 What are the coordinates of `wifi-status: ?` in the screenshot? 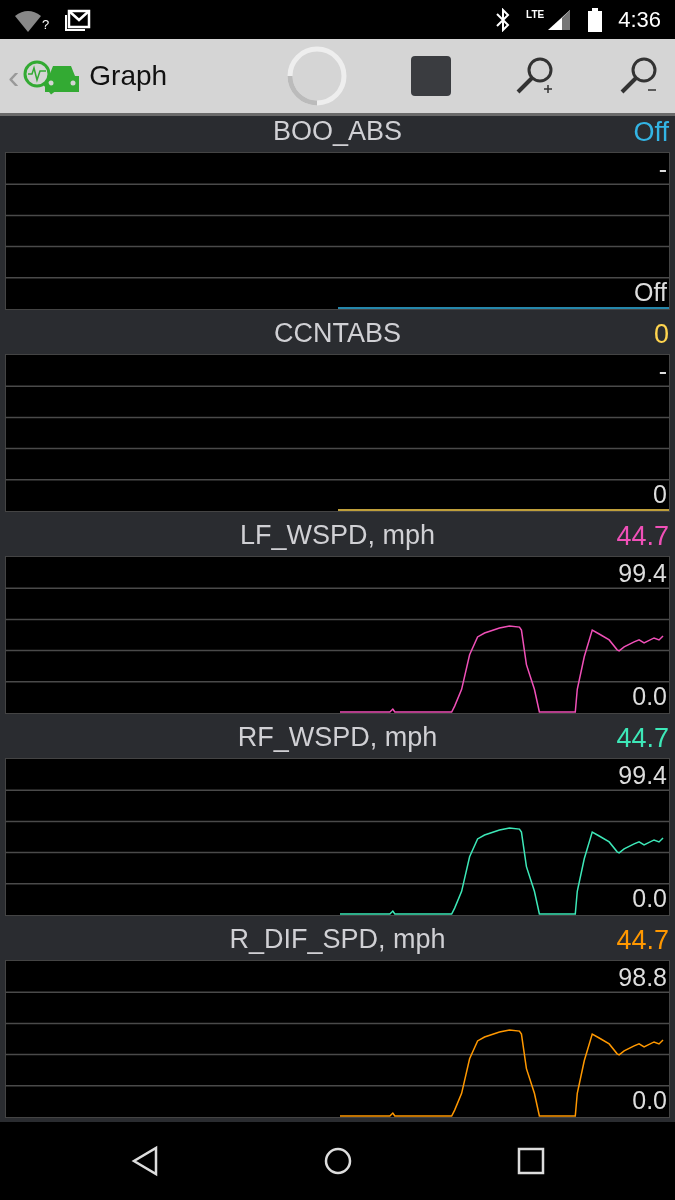 It's located at (46, 24).